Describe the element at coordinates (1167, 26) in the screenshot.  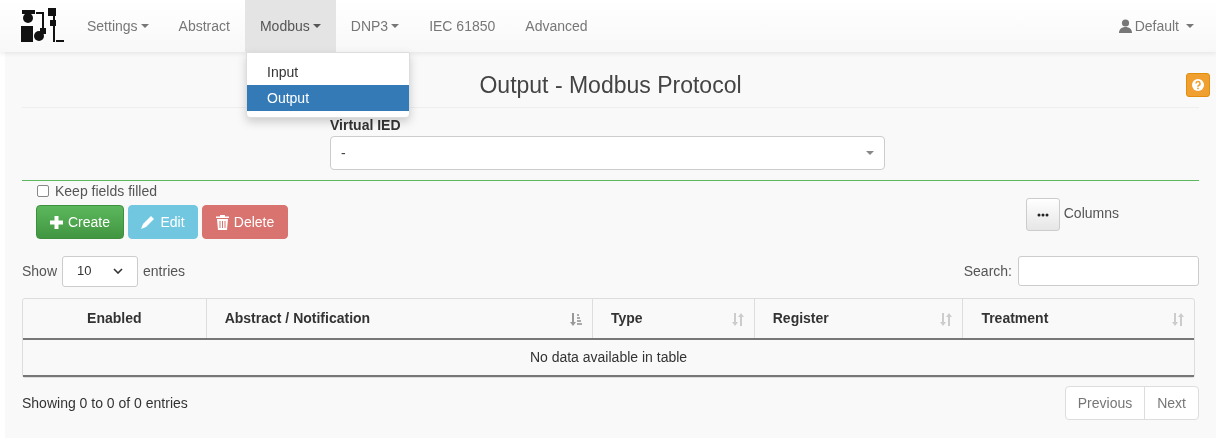
I see `user-menu: Default` at that location.